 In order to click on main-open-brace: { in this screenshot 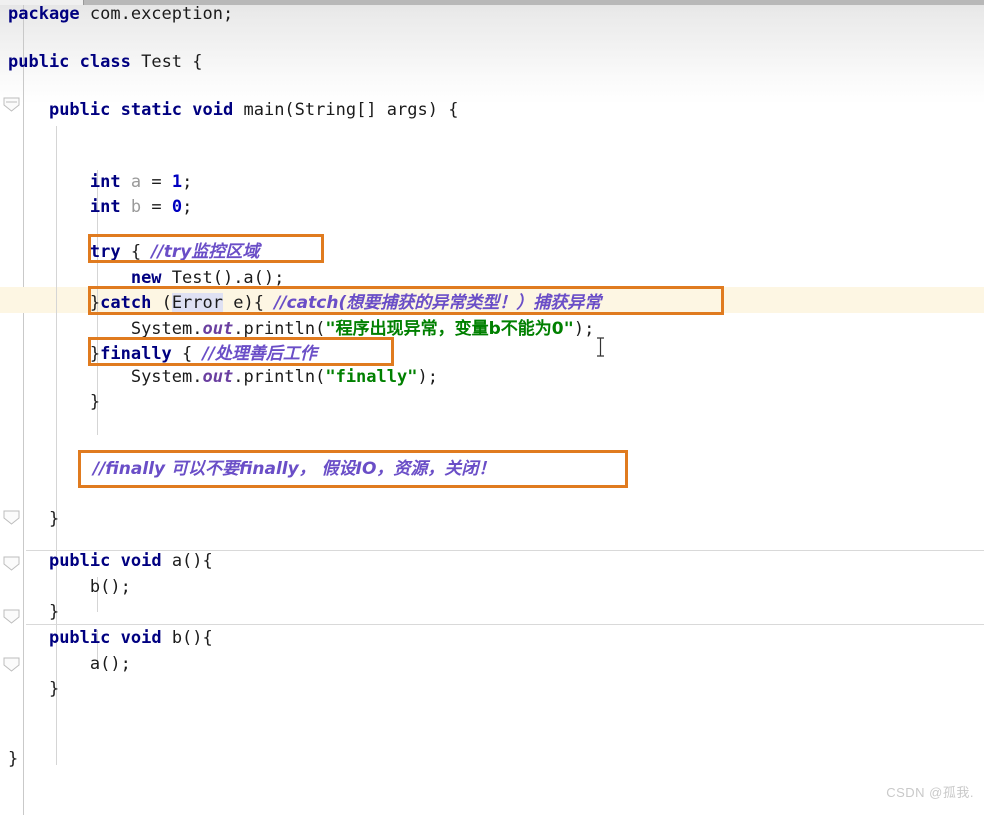, I will do `click(453, 110)`.